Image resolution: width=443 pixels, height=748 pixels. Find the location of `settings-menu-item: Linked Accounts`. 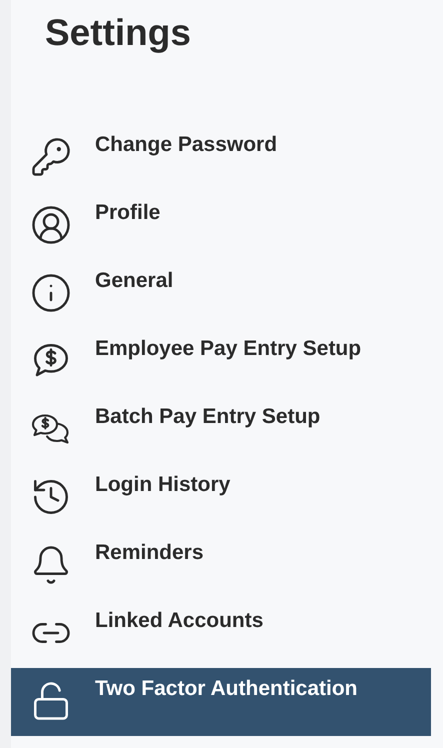

settings-menu-item: Linked Accounts is located at coordinates (221, 634).